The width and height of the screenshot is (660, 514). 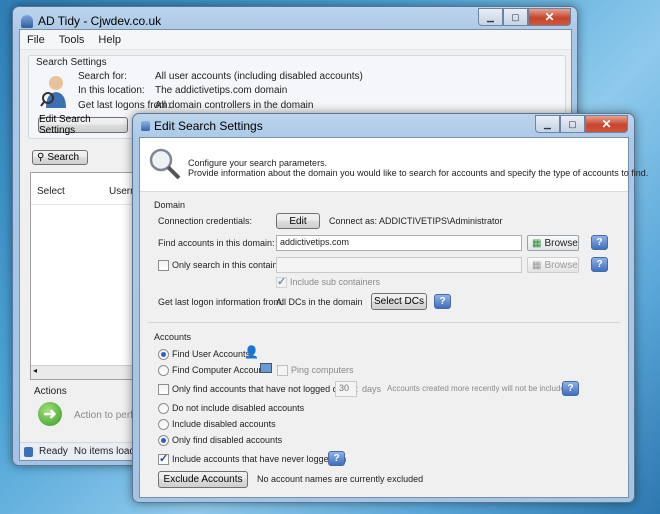 What do you see at coordinates (230, 265) in the screenshot?
I see `only-container-label: Only search in this container:` at bounding box center [230, 265].